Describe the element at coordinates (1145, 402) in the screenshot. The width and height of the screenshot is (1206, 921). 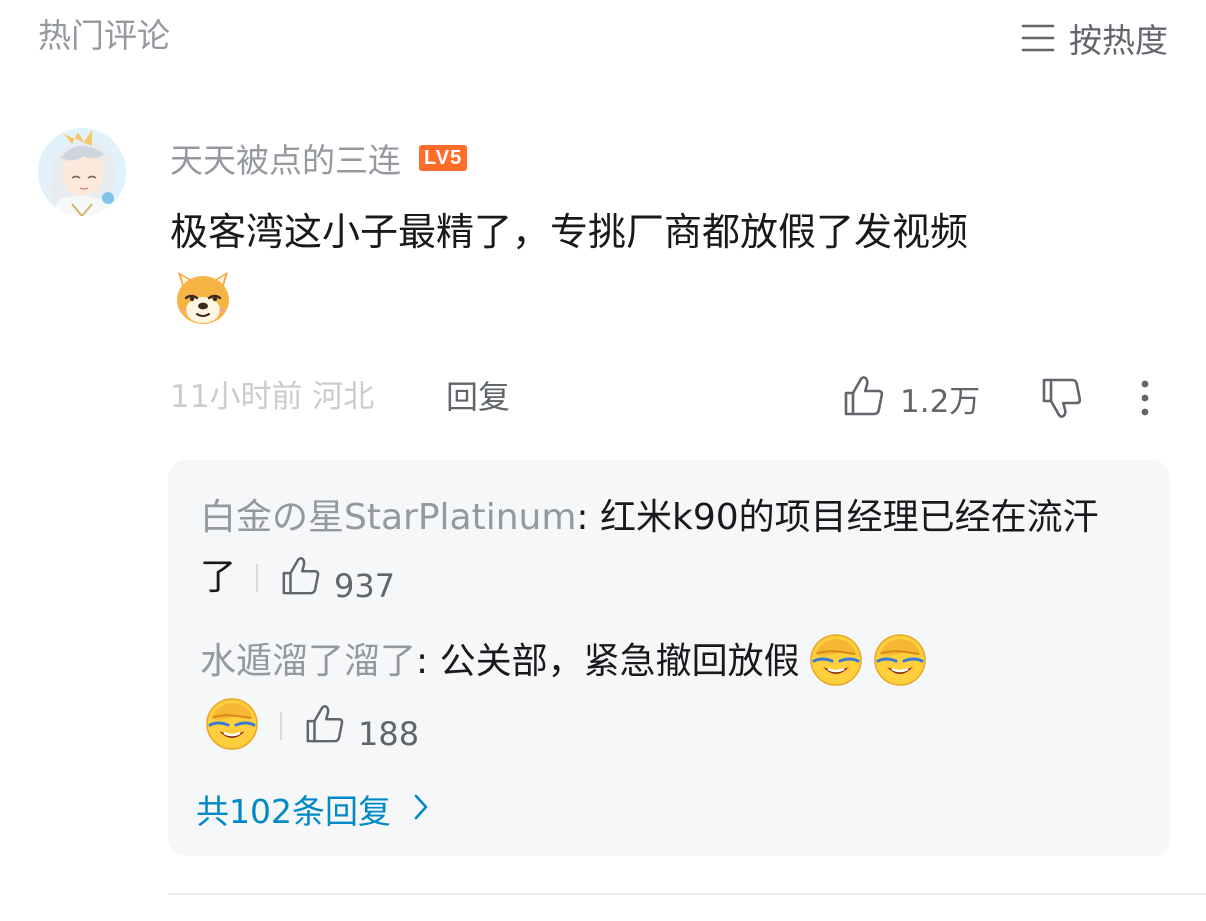
I see `vertical-dots-icon` at that location.